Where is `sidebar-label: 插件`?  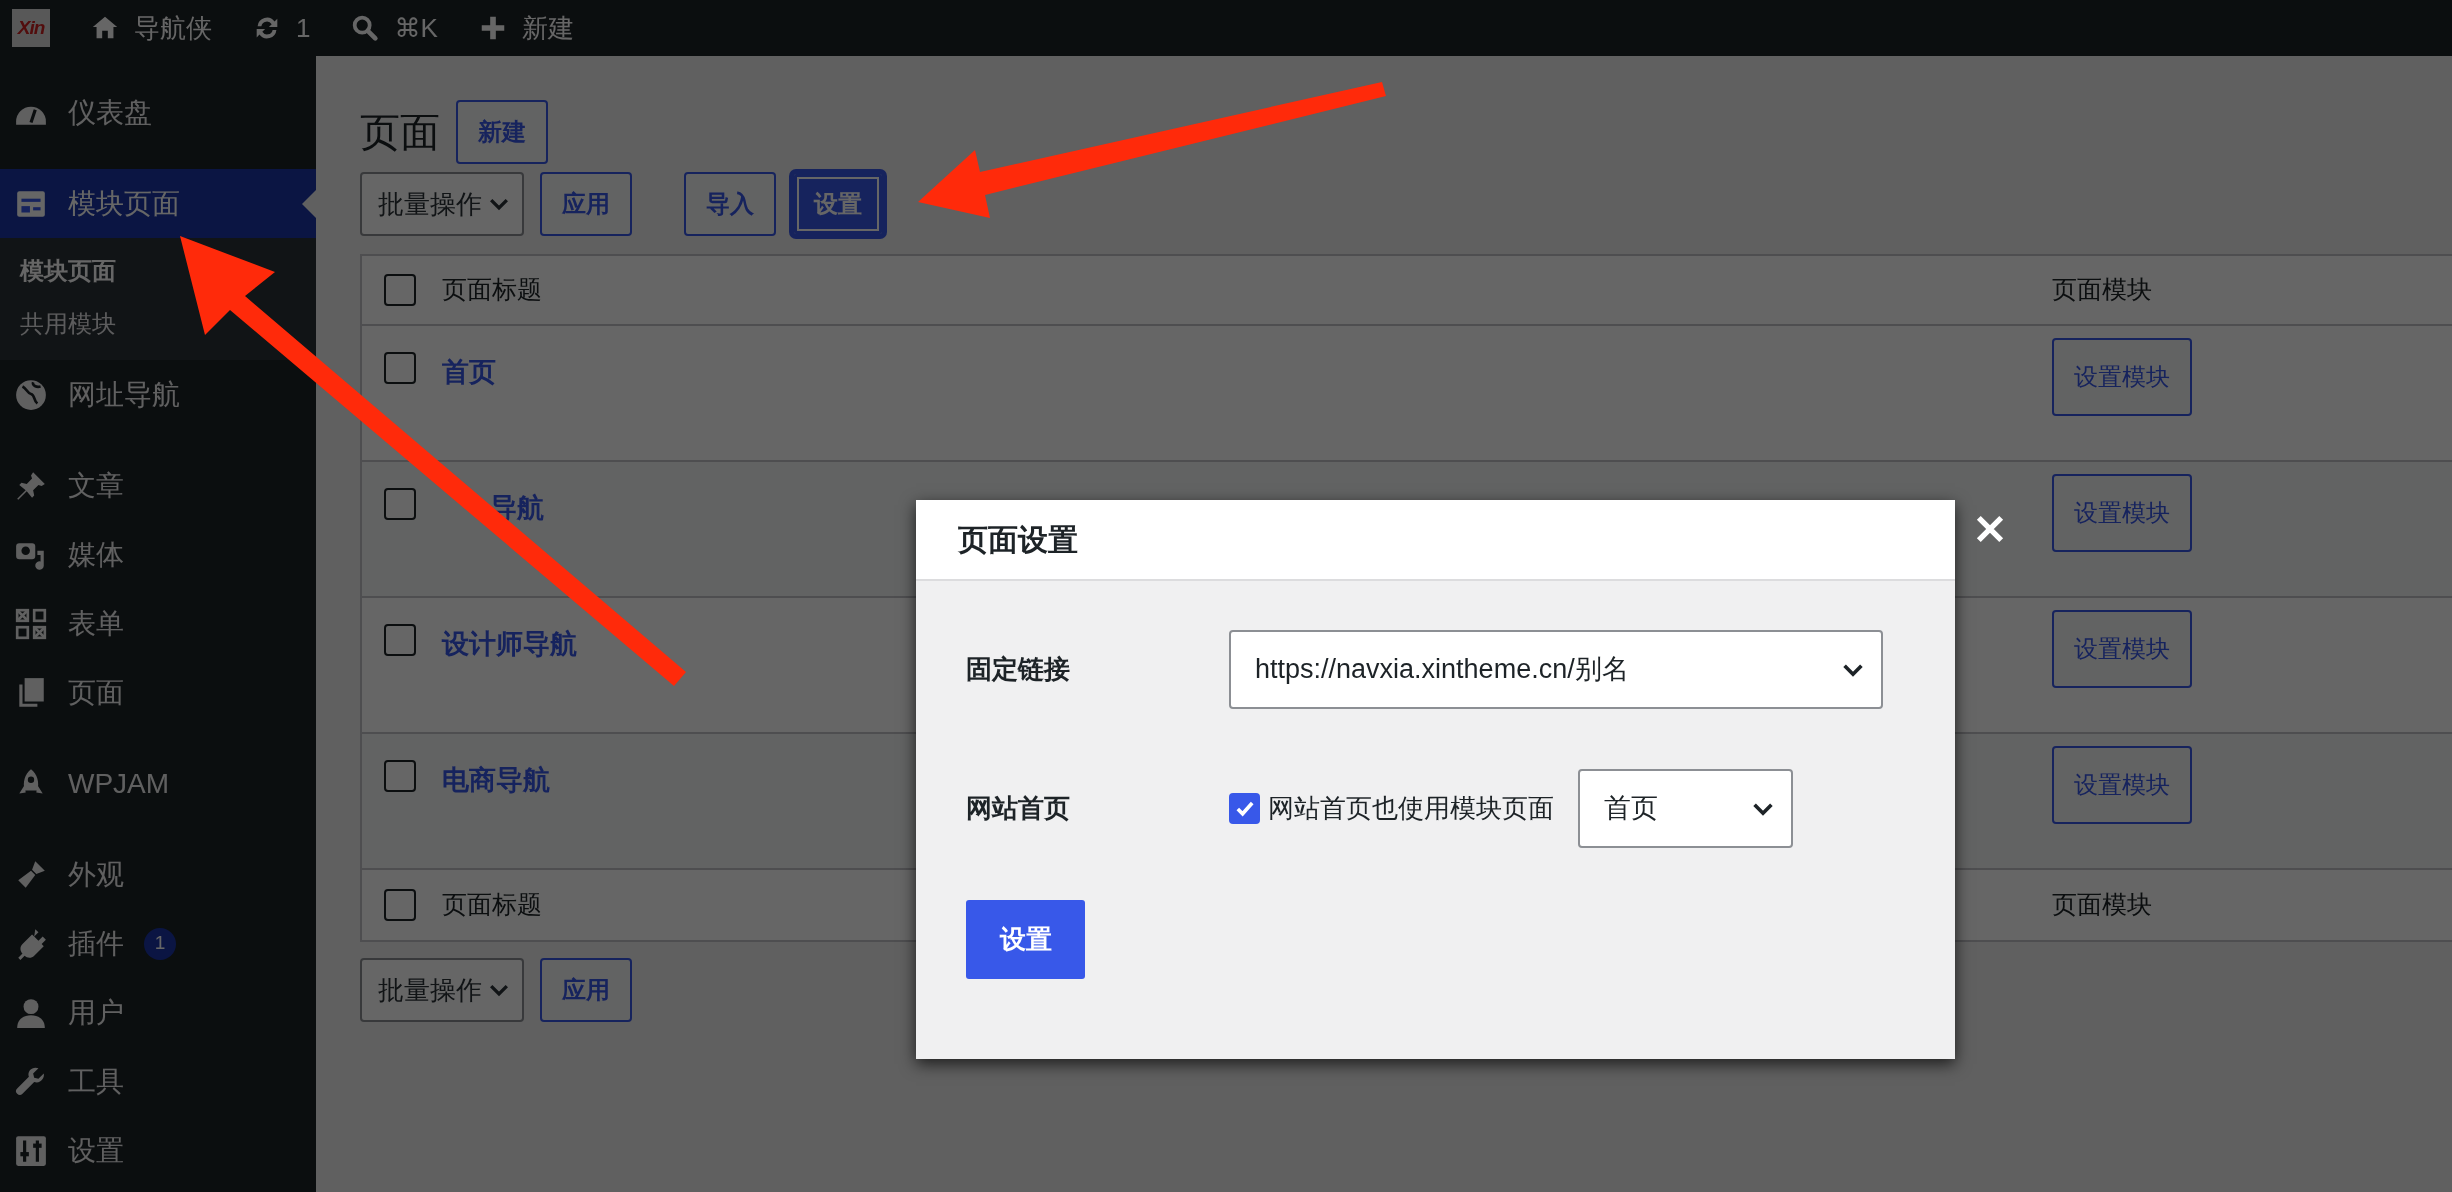 sidebar-label: 插件 is located at coordinates (96, 943).